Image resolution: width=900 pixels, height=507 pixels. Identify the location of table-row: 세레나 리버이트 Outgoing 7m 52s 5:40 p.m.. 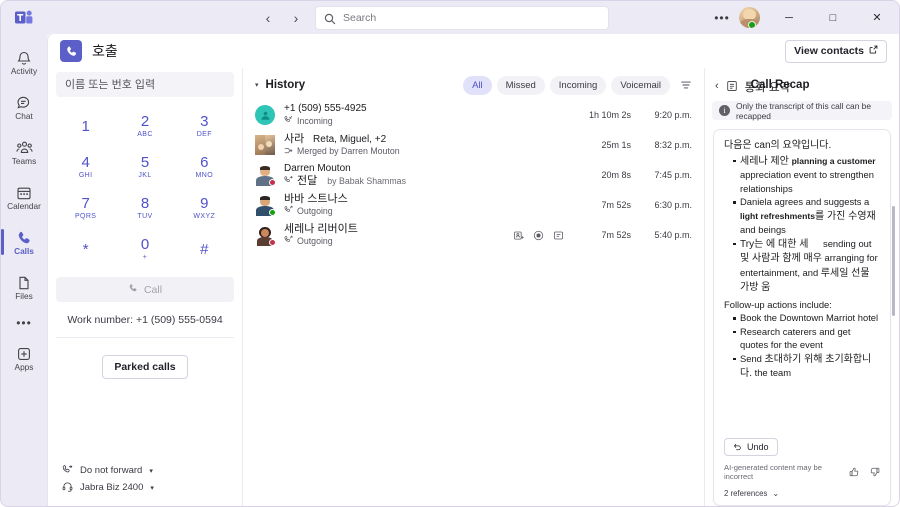
(473, 235).